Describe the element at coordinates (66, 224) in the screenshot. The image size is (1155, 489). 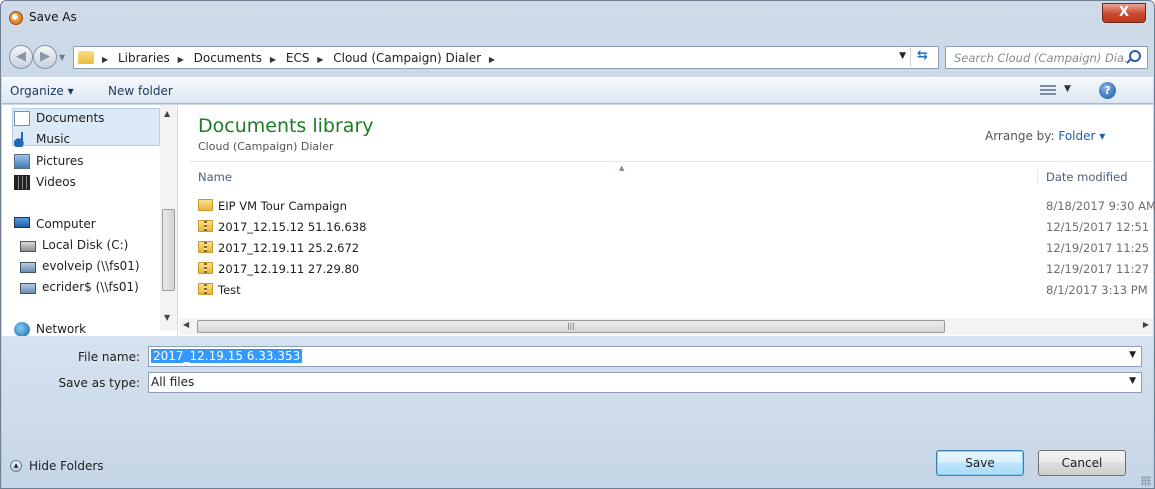
I see `sidebar-item-label: Computer` at that location.